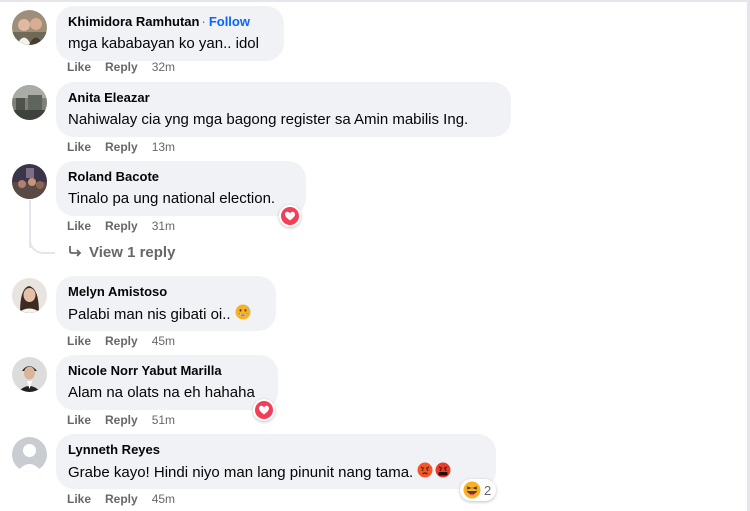 This screenshot has width=750, height=511. Describe the element at coordinates (113, 176) in the screenshot. I see `comment-author: Roland Bacote` at that location.